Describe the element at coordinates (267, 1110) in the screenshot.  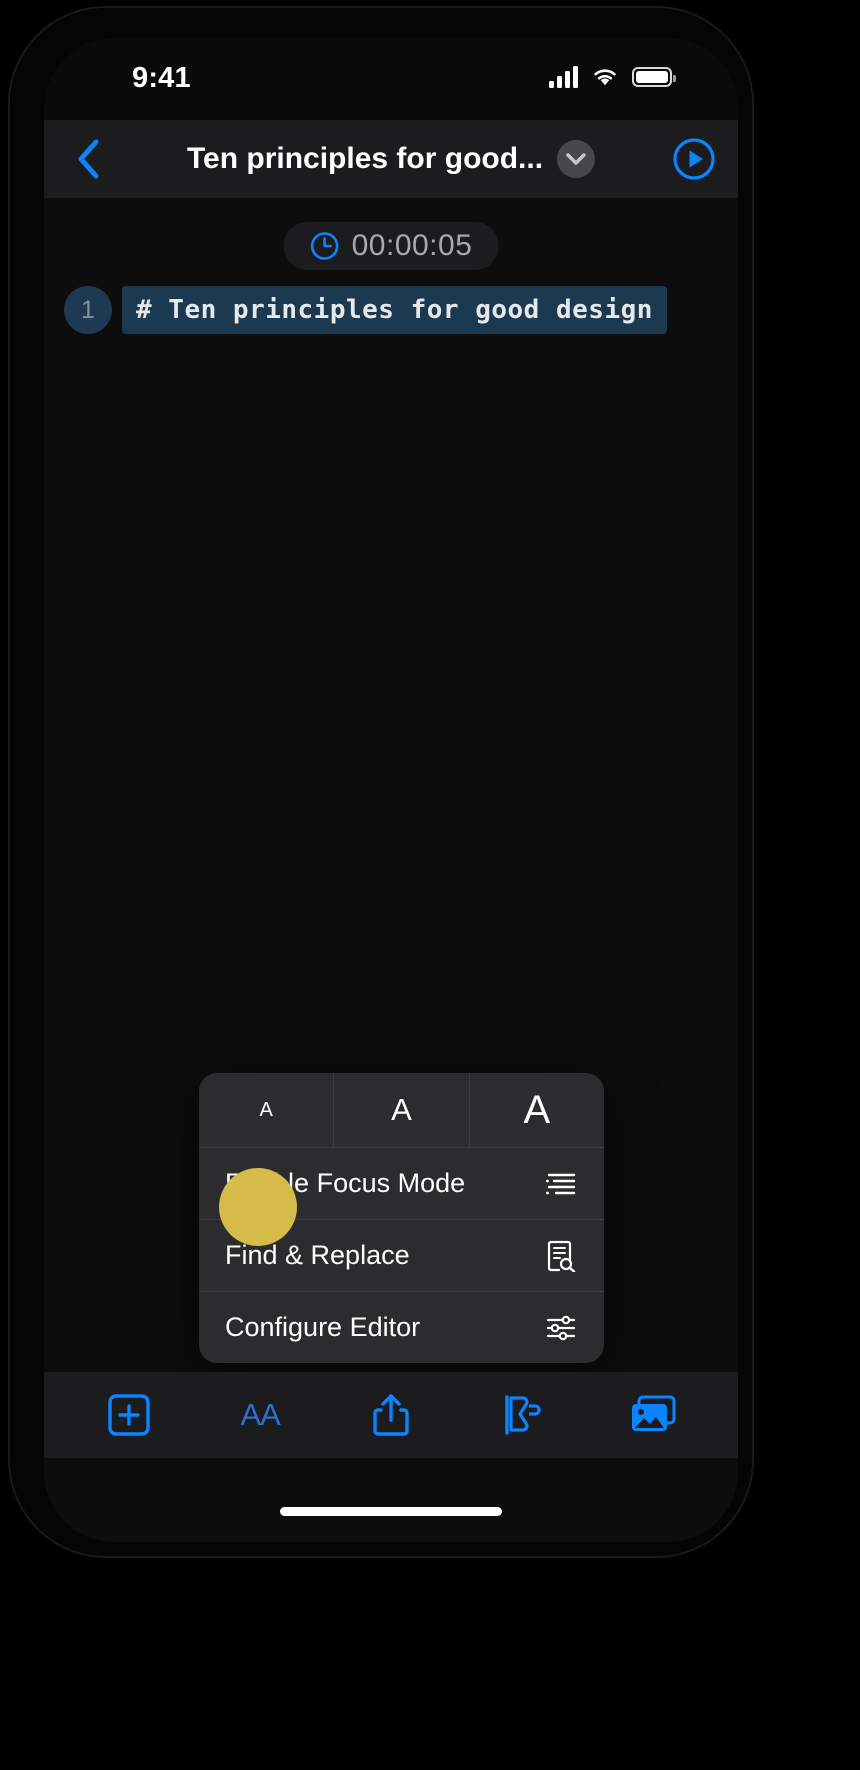
I see `font-size-small-button: A` at that location.